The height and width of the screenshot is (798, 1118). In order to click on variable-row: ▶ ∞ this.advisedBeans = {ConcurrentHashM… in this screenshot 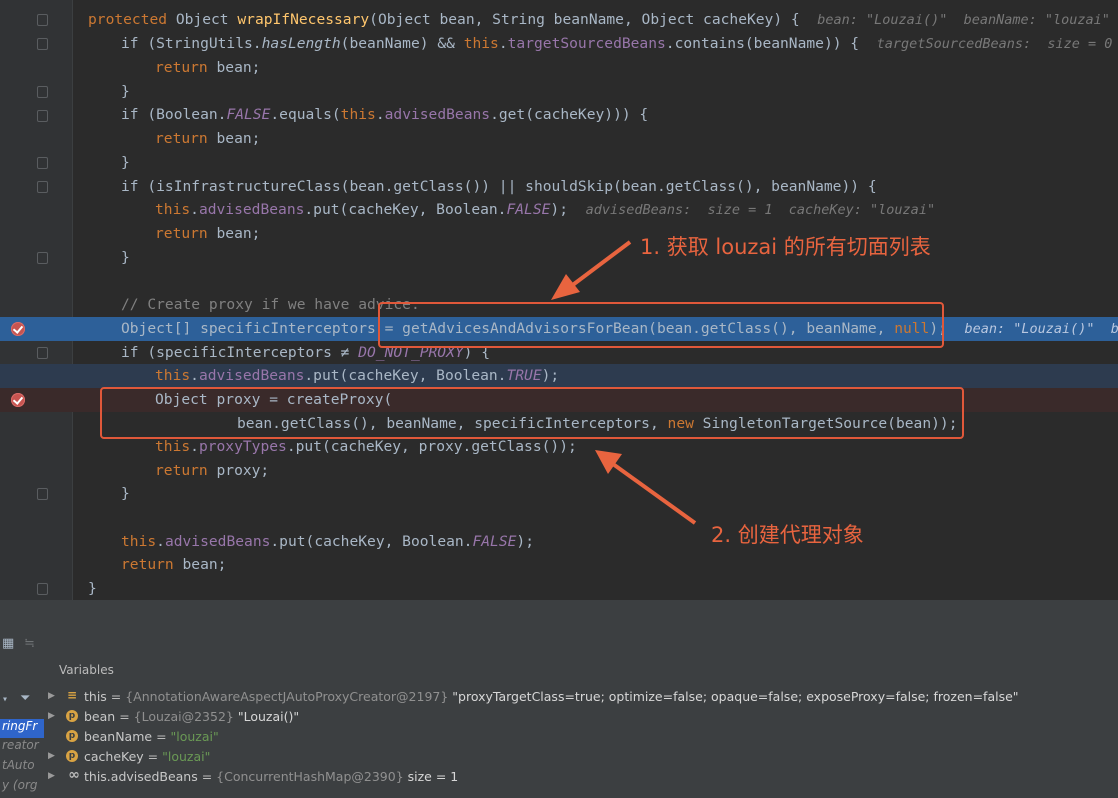, I will do `click(581, 778)`.